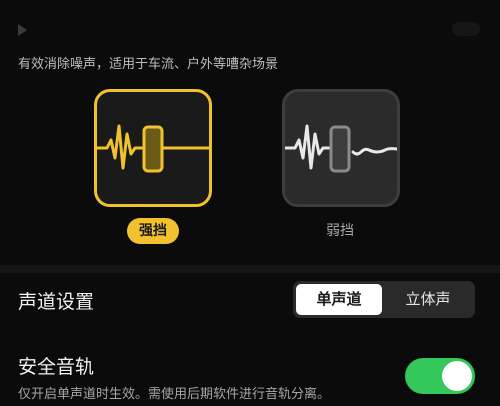  Describe the element at coordinates (384, 299) in the screenshot. I see `channel-segmented-control: 单声道 立体声` at that location.